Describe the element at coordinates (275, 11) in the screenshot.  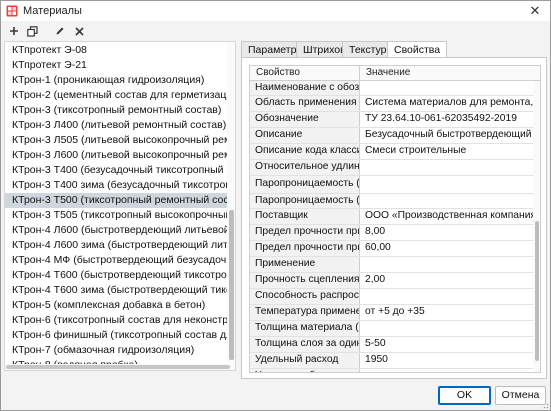
I see `title-bar: Материалы ✕` at that location.